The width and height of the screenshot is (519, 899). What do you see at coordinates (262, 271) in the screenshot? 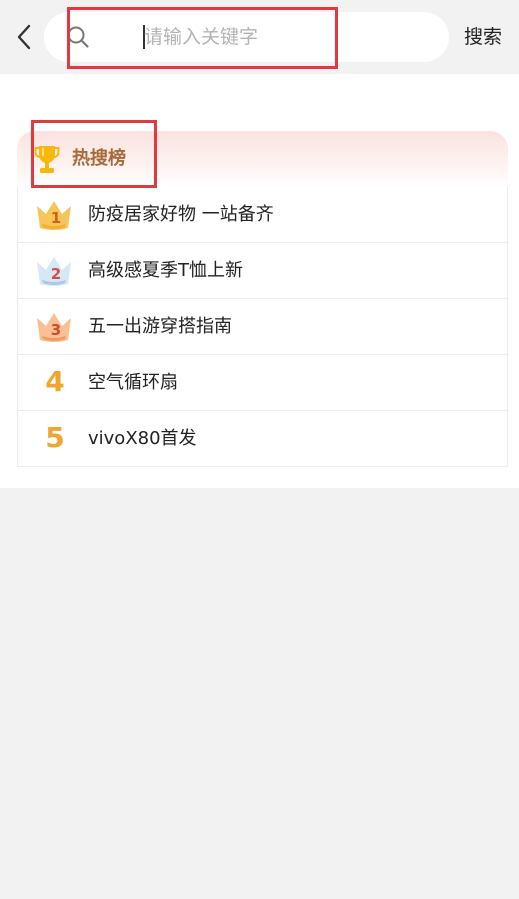
I see `hot-search-item-2: 2 高级感夏季T恤上新` at bounding box center [262, 271].